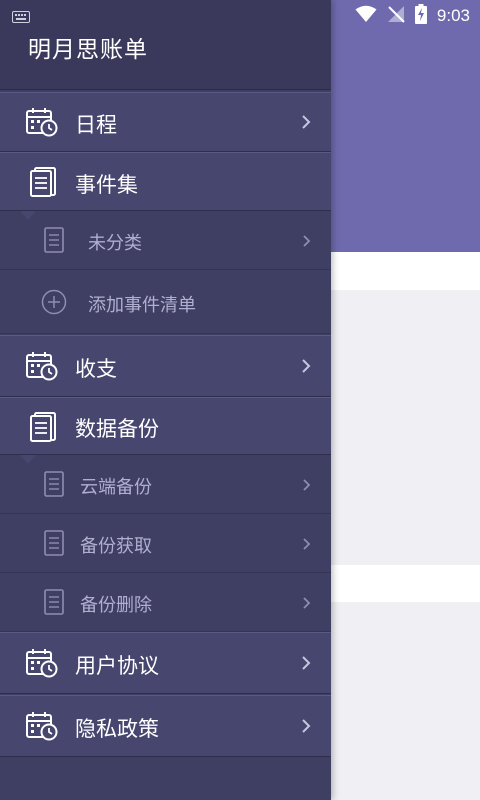 Image resolution: width=480 pixels, height=800 pixels. Describe the element at coordinates (165, 181) in the screenshot. I see `menu-group-events: 事件集` at that location.